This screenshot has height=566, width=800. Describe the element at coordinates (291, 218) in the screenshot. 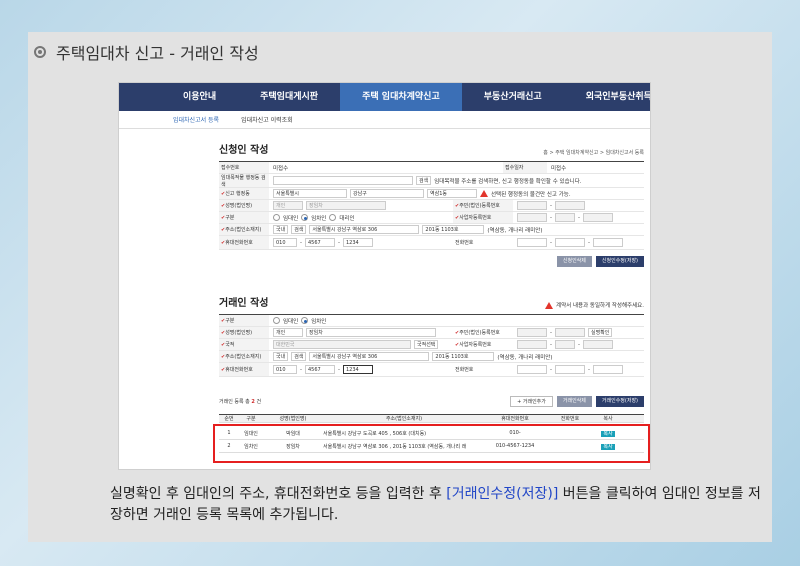

I see `radio-label: 임대인` at that location.